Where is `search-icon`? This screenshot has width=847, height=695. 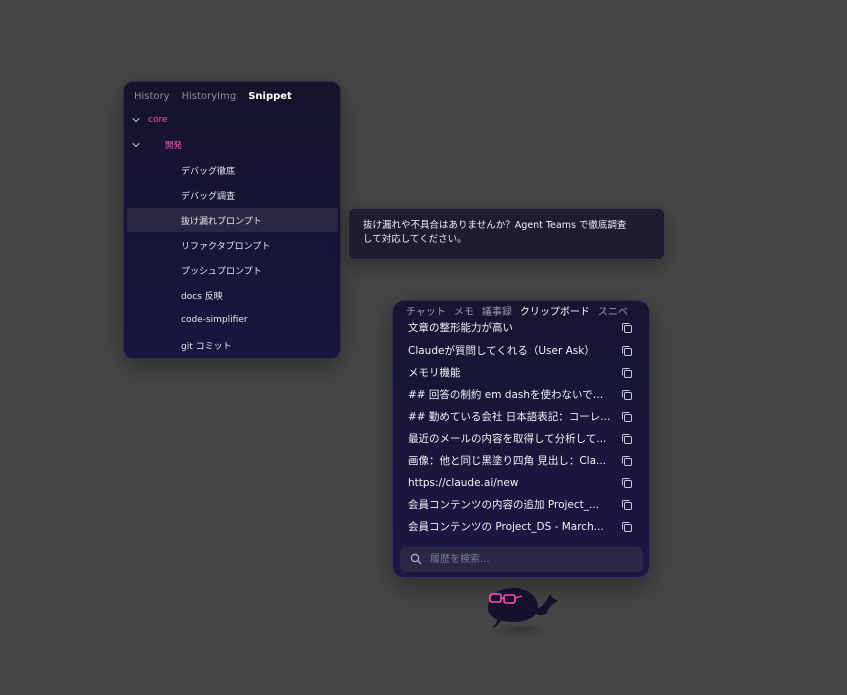 search-icon is located at coordinates (416, 559).